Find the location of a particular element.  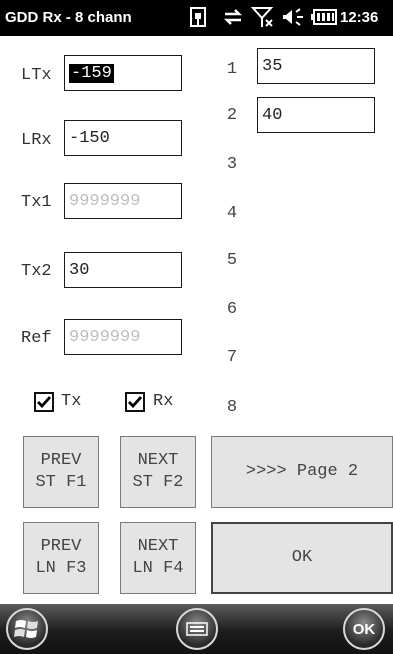

lrx-field: -150 is located at coordinates (123, 138).